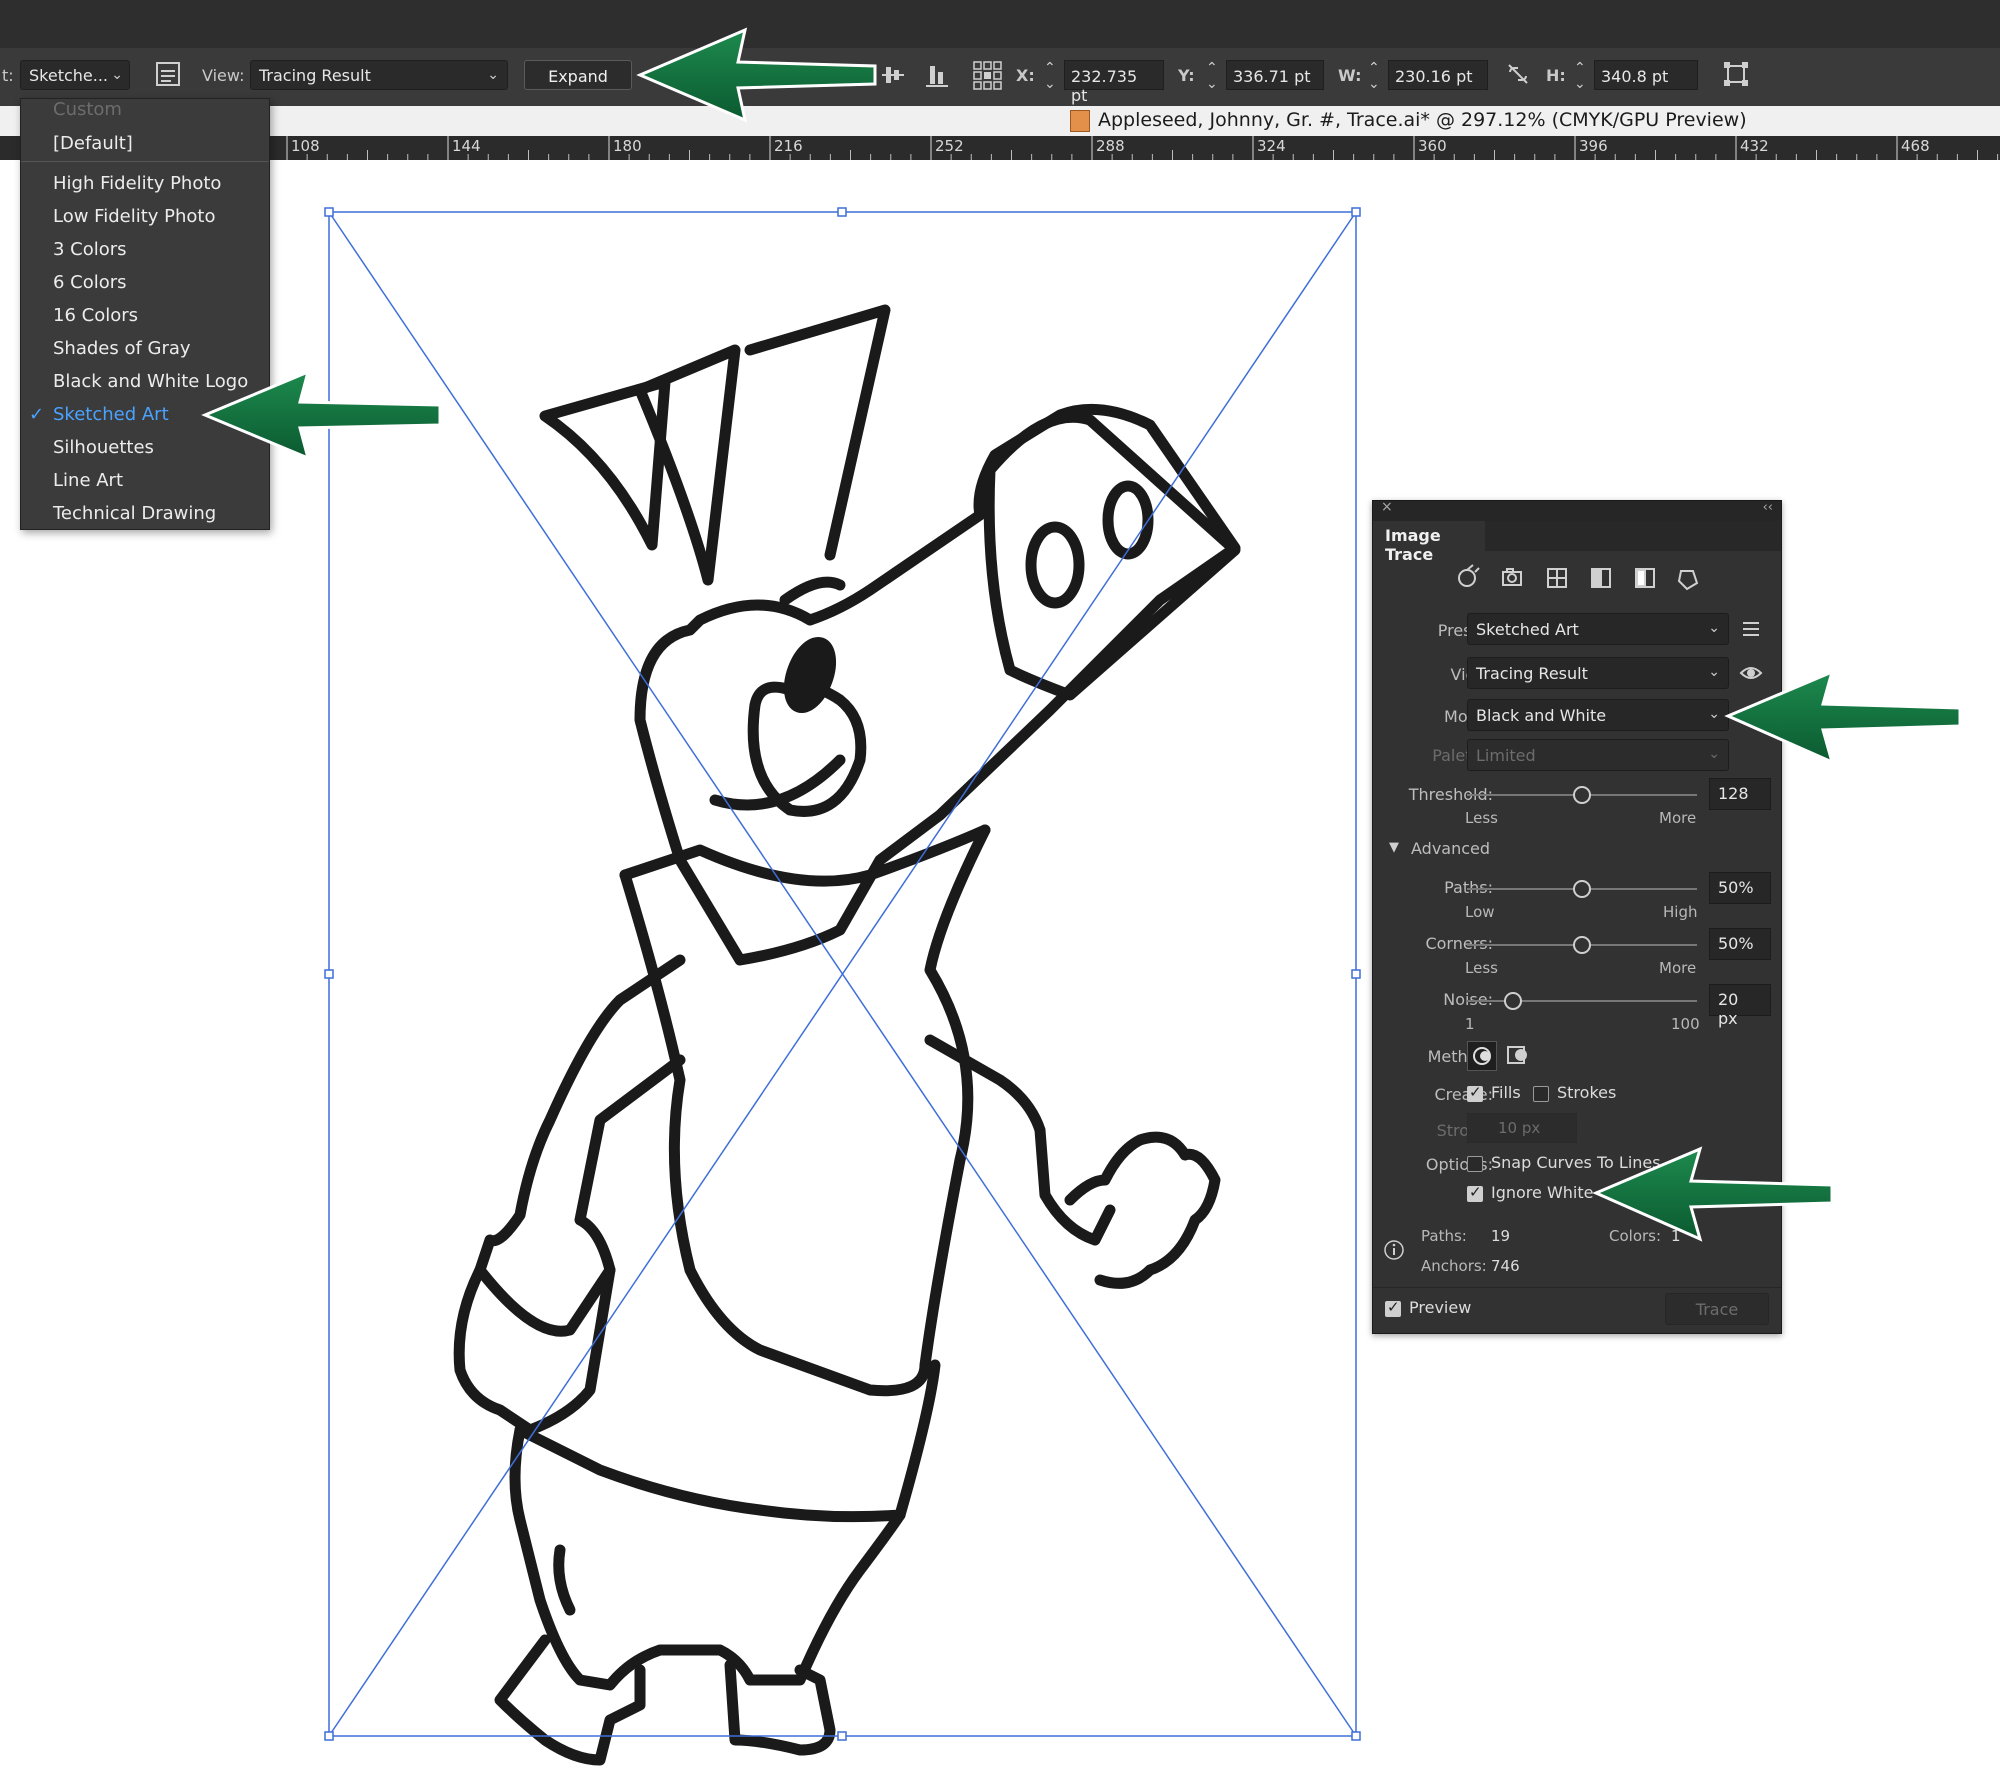  Describe the element at coordinates (1470, 1024) in the screenshot. I see `noise-min-label: 1` at that location.